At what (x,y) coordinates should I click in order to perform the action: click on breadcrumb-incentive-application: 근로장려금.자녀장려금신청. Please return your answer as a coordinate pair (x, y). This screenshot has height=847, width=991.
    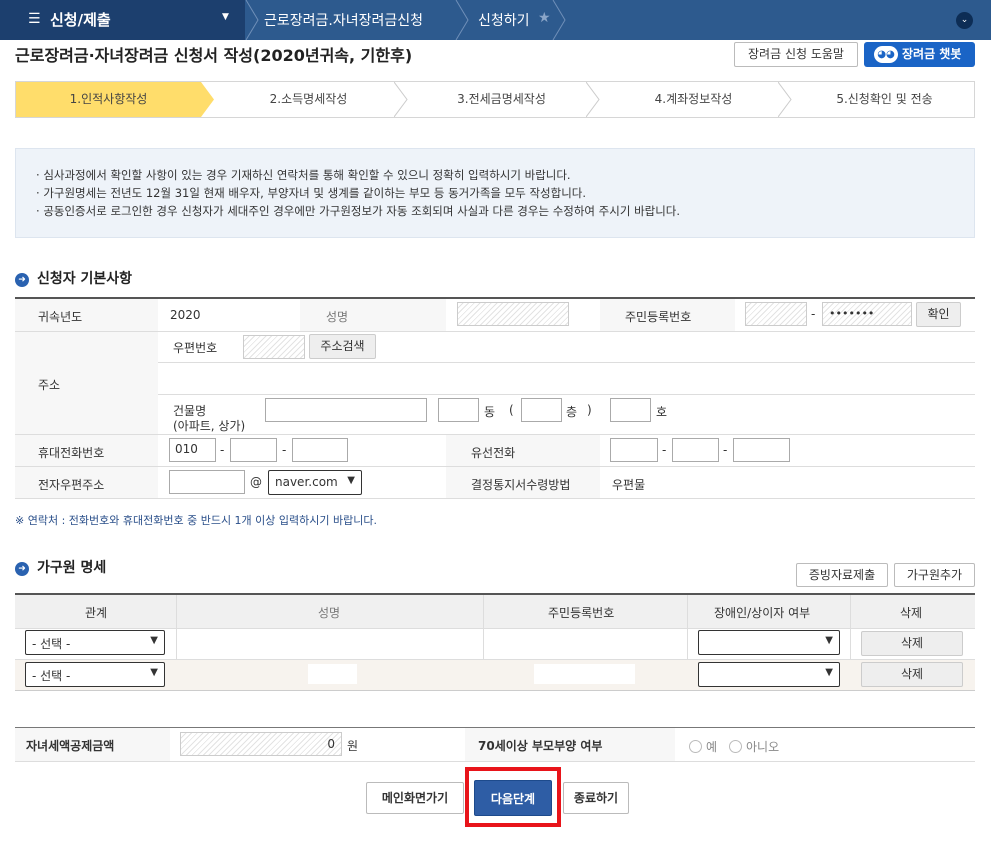
    Looking at the image, I should click on (343, 20).